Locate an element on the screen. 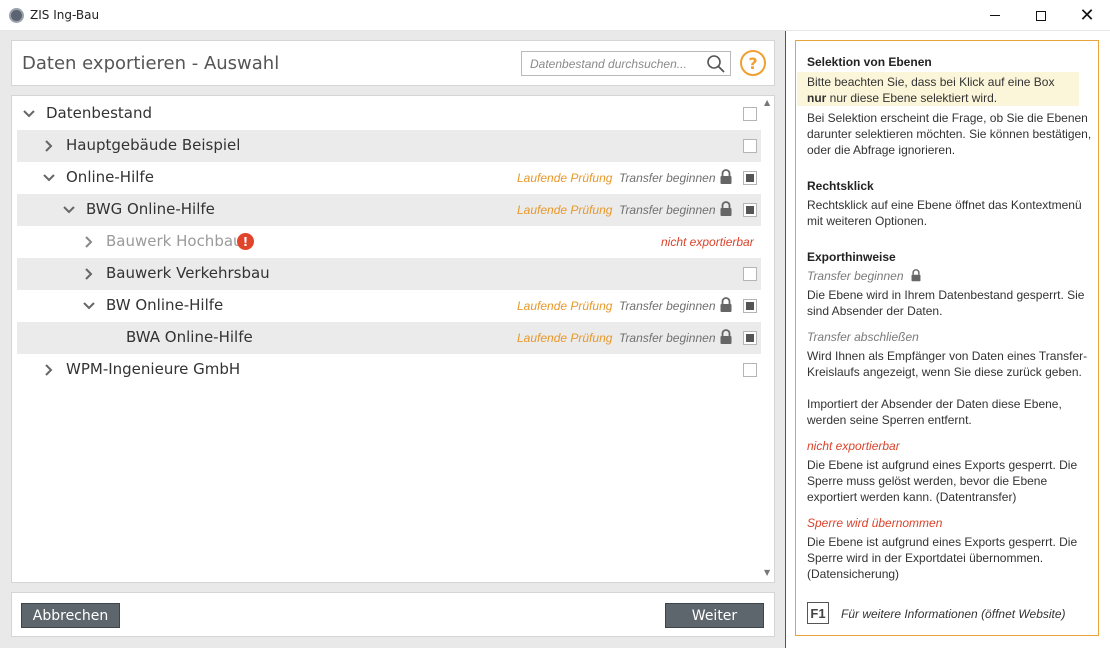  app-icon is located at coordinates (16, 15).